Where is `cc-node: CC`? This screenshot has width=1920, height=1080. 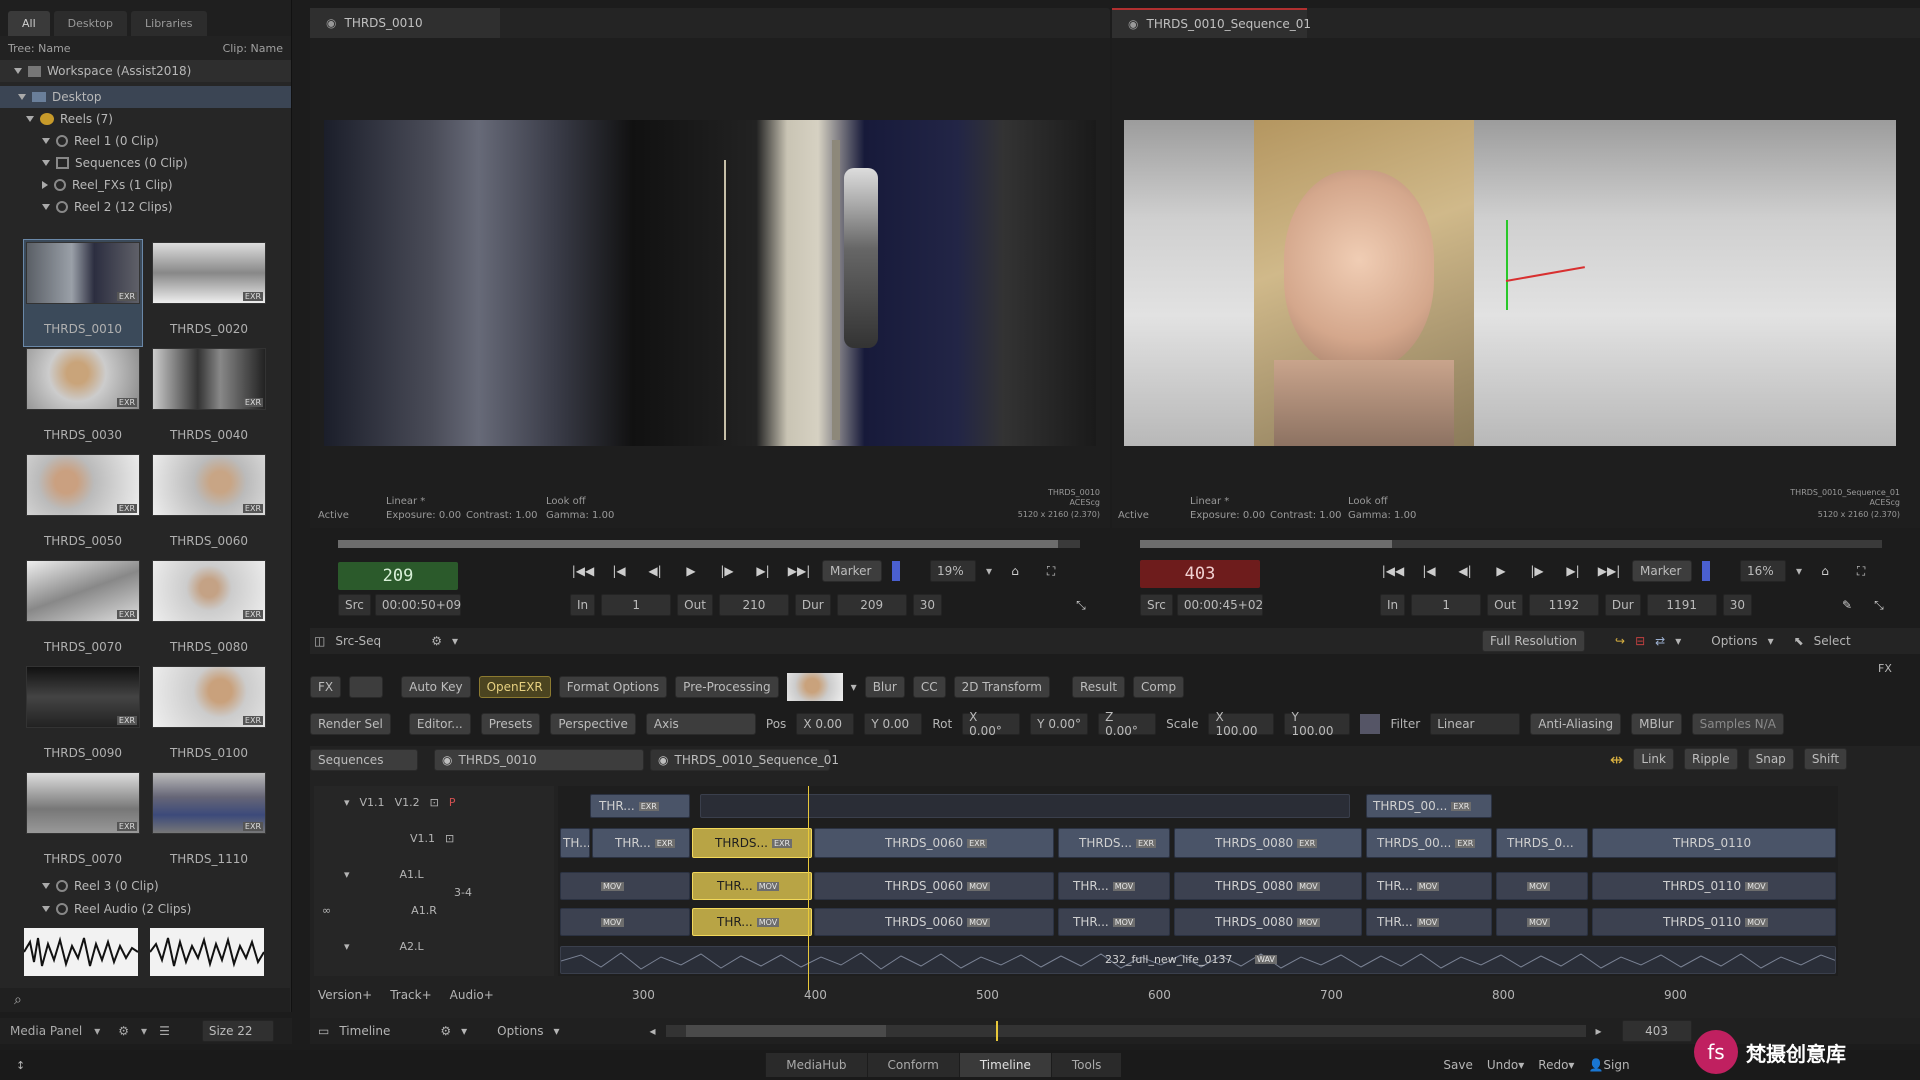
cc-node: CC is located at coordinates (929, 687).